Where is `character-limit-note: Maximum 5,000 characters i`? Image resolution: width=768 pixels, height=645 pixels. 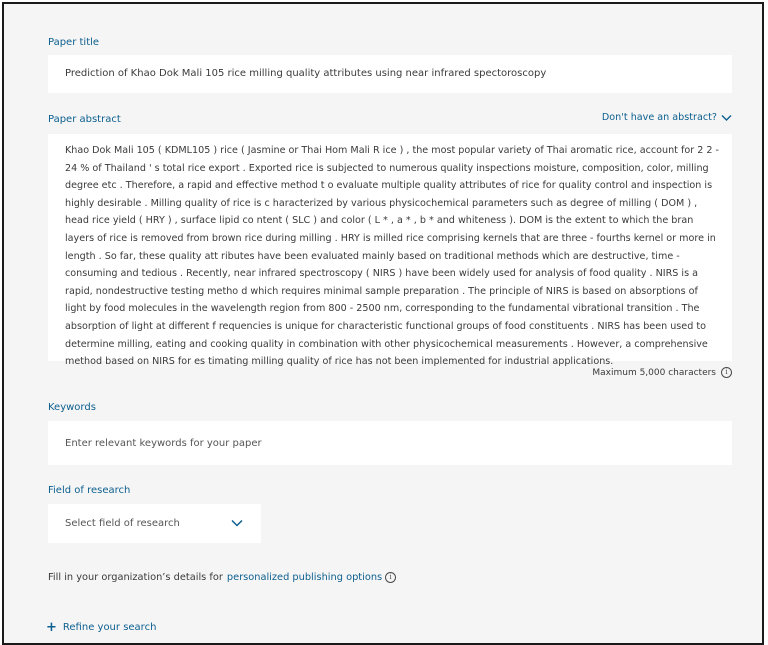 character-limit-note: Maximum 5,000 characters i is located at coordinates (662, 372).